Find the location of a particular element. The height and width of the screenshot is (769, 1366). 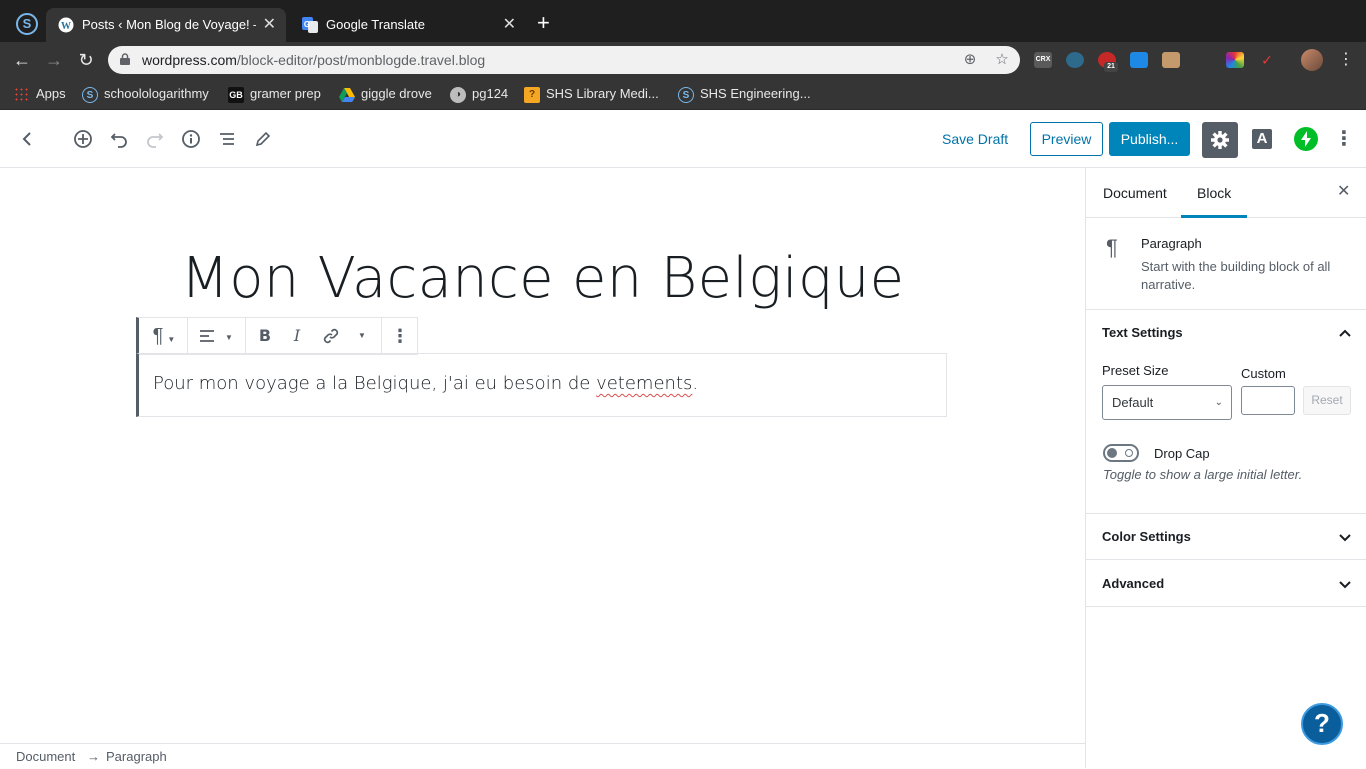

bookmark-apps: Apps is located at coordinates (40, 94).